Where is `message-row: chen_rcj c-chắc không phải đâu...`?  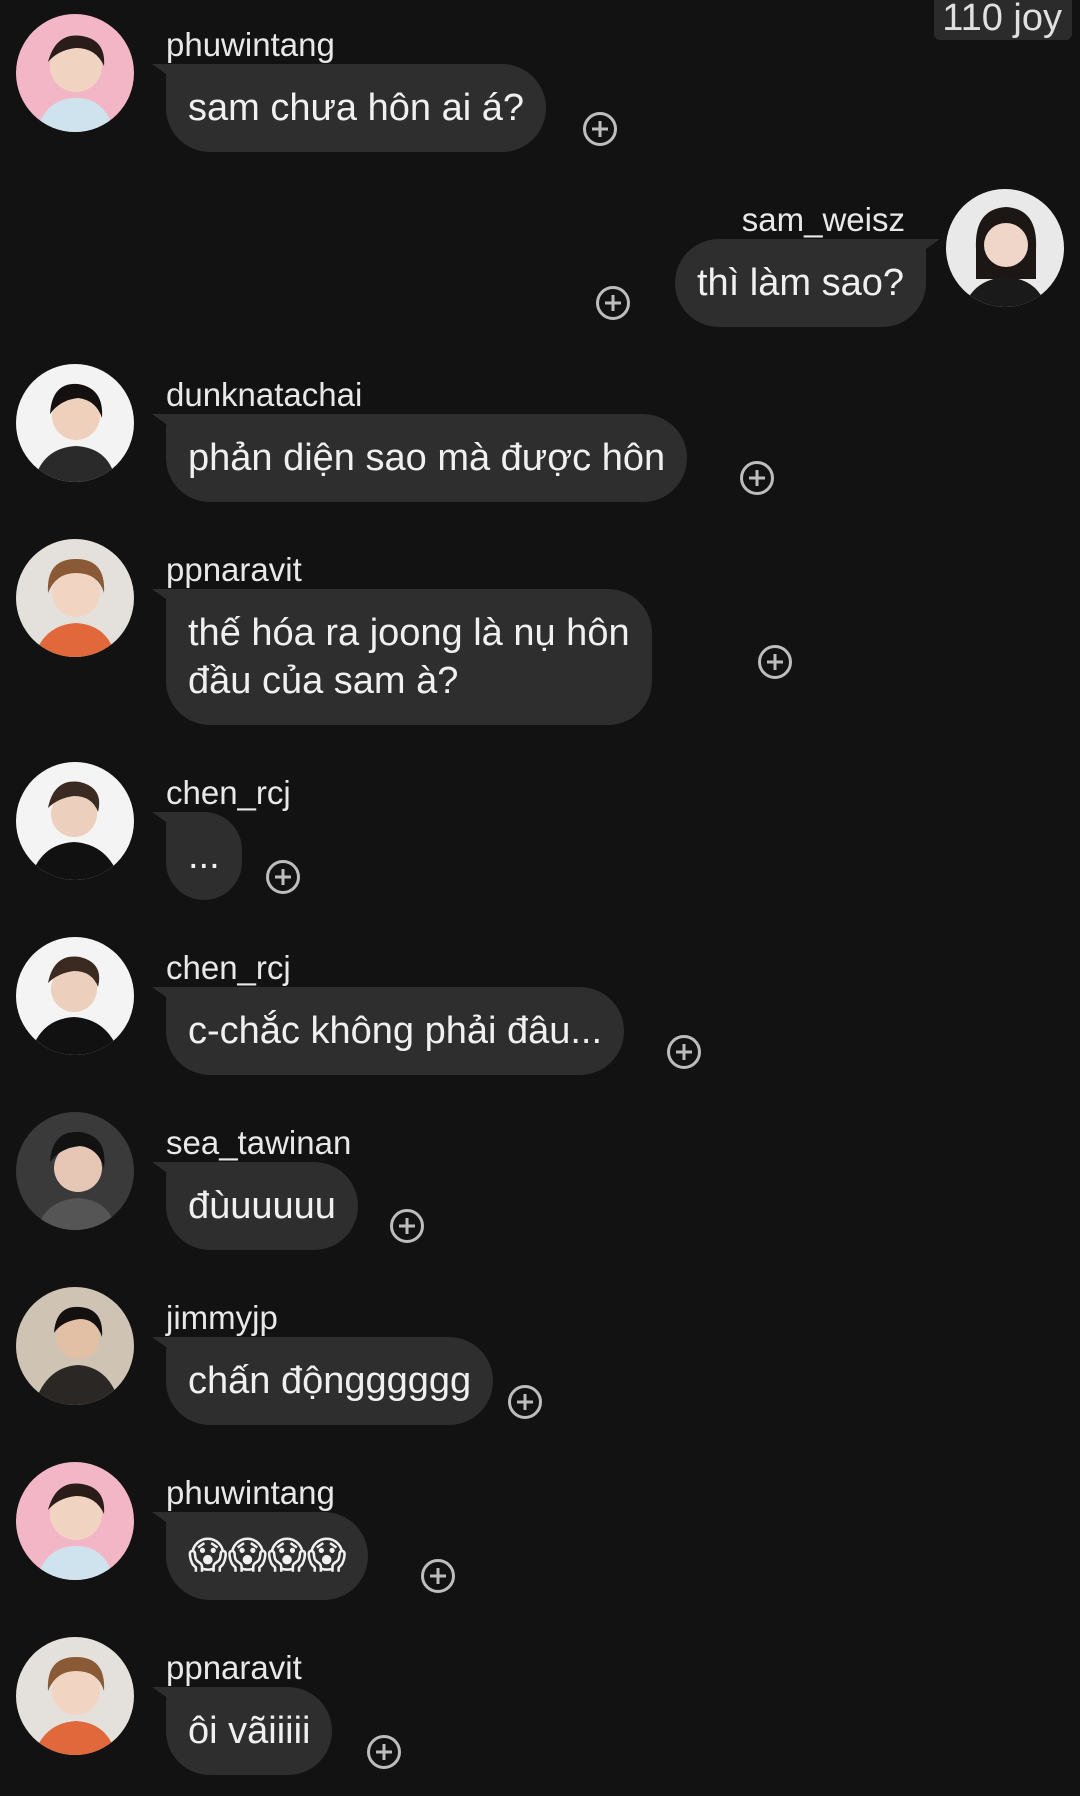
message-row: chen_rcj c-chắc không phải đâu... is located at coordinates (540, 1007).